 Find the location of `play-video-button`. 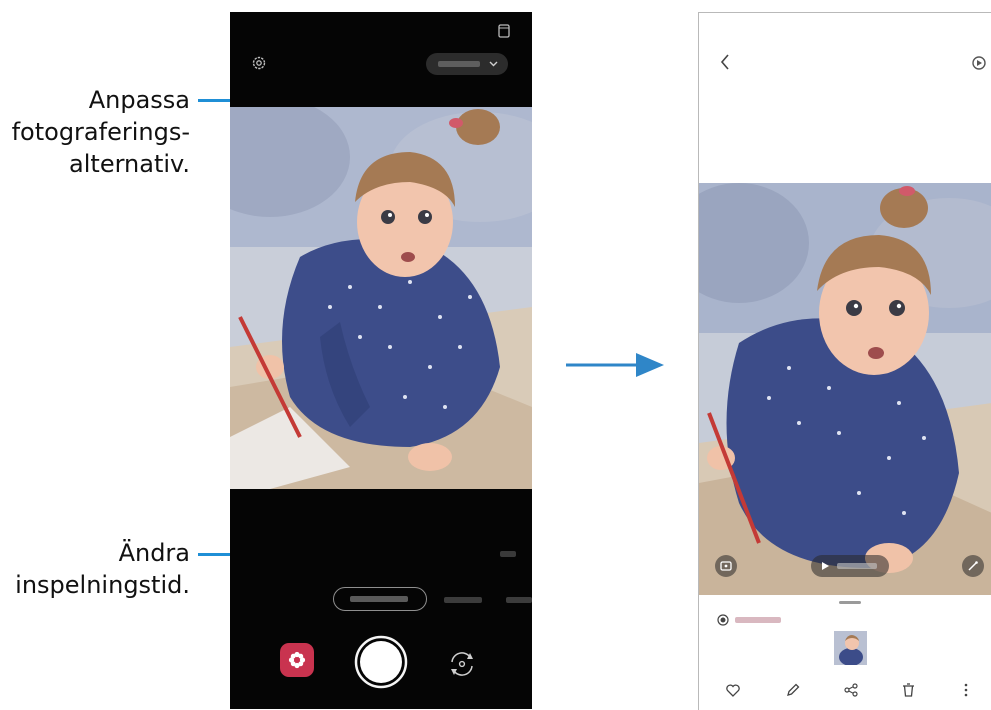

play-video-button is located at coordinates (850, 566).